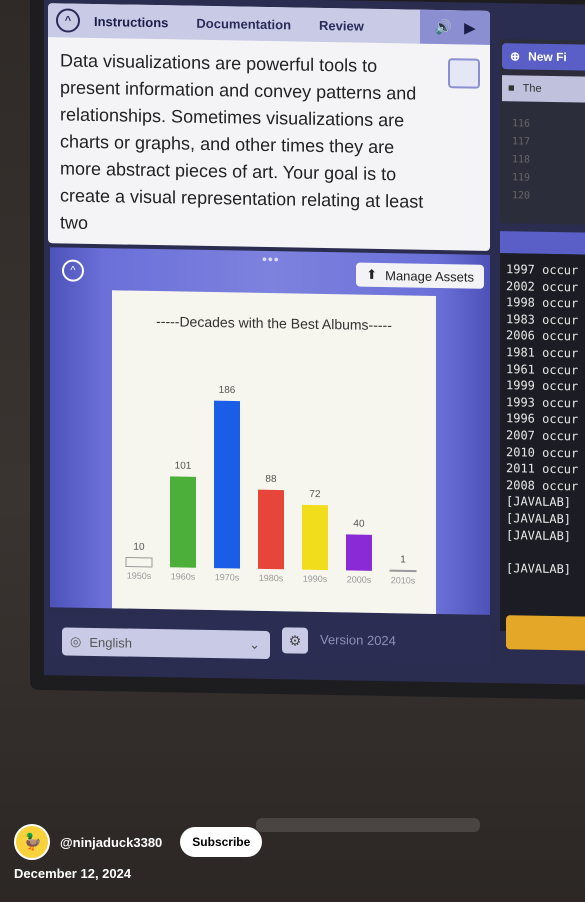 The height and width of the screenshot is (902, 585). I want to click on category-label: 1990s, so click(315, 579).